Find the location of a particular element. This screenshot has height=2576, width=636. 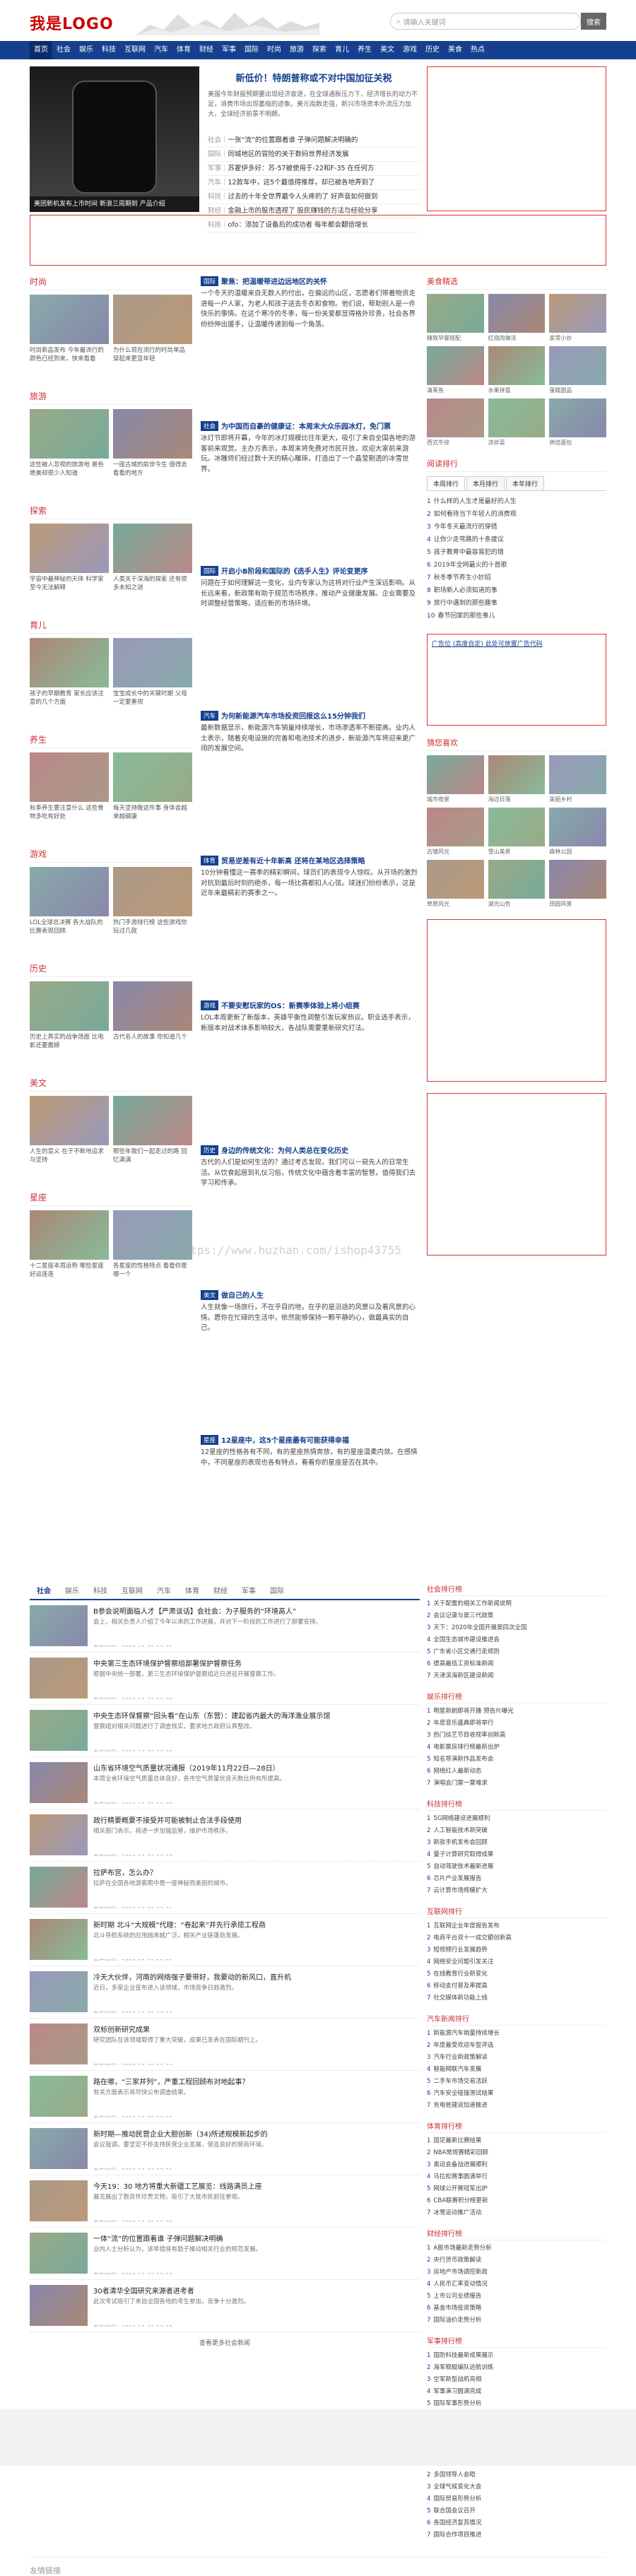

category-item: 宇宙中最神秘的天体 科学家至今无法解释 is located at coordinates (69, 566).